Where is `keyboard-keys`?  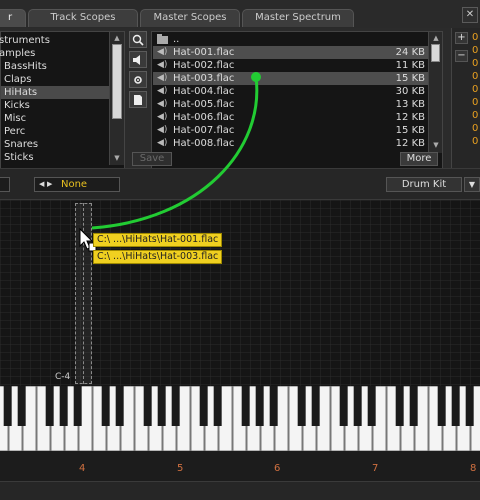 keyboard-keys is located at coordinates (240, 418).